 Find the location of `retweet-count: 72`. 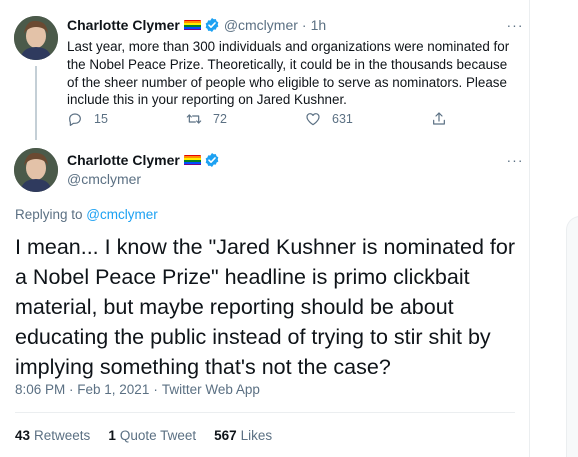

retweet-count: 72 is located at coordinates (220, 119).